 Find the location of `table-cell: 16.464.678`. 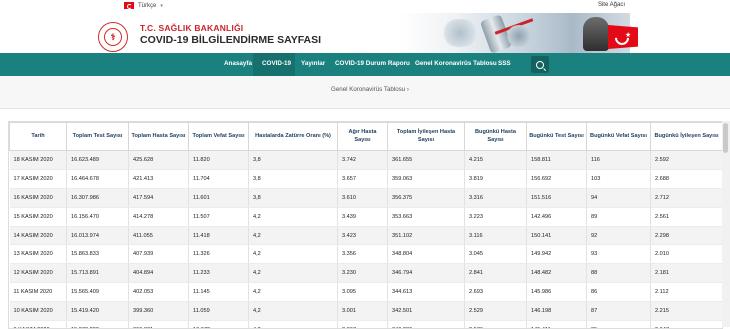

table-cell: 16.464.678 is located at coordinates (98, 178).